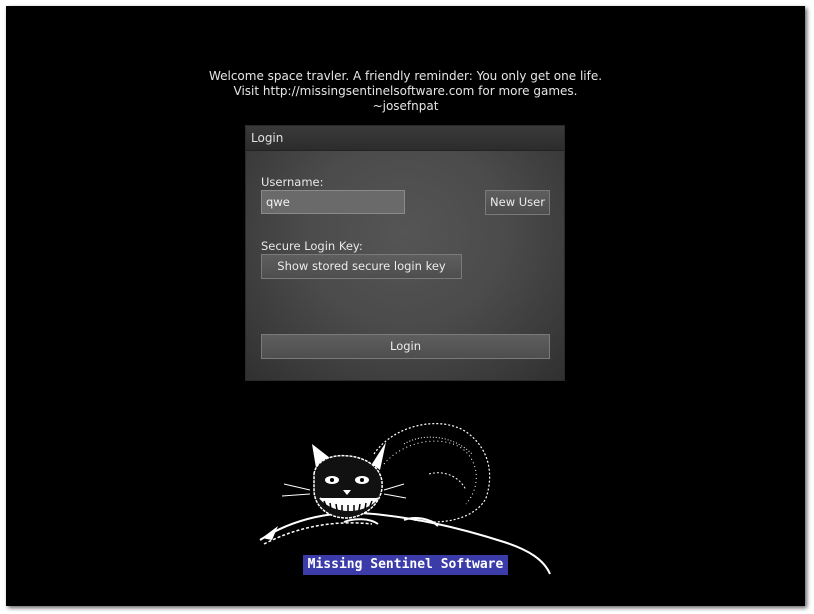 This screenshot has width=814, height=614. I want to click on login-panel-title-bar: Login, so click(405, 138).